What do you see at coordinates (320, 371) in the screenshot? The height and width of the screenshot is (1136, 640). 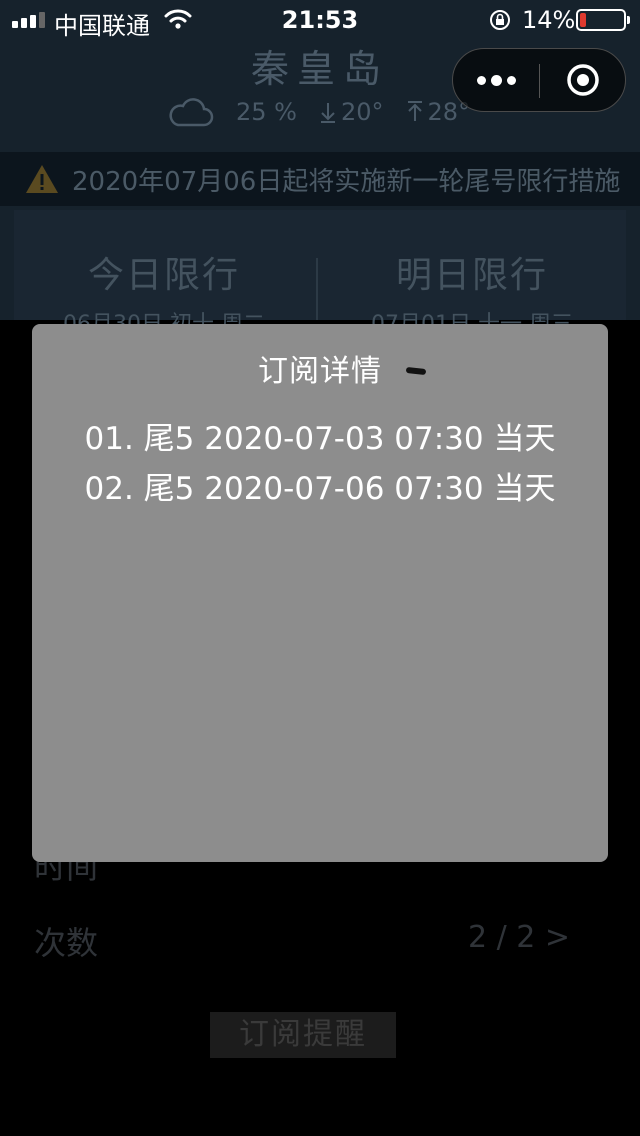 I see `modal-title: 订阅详情` at bounding box center [320, 371].